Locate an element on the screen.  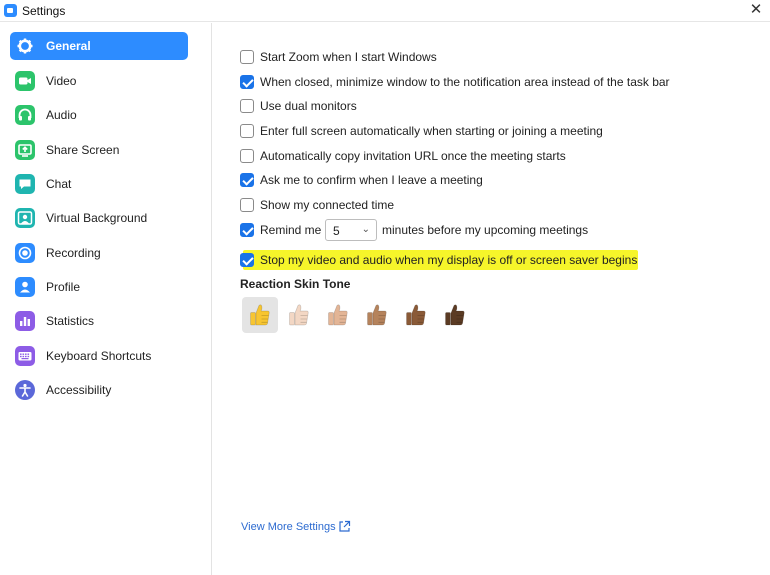
full-screen-checkbox is located at coordinates (247, 131).